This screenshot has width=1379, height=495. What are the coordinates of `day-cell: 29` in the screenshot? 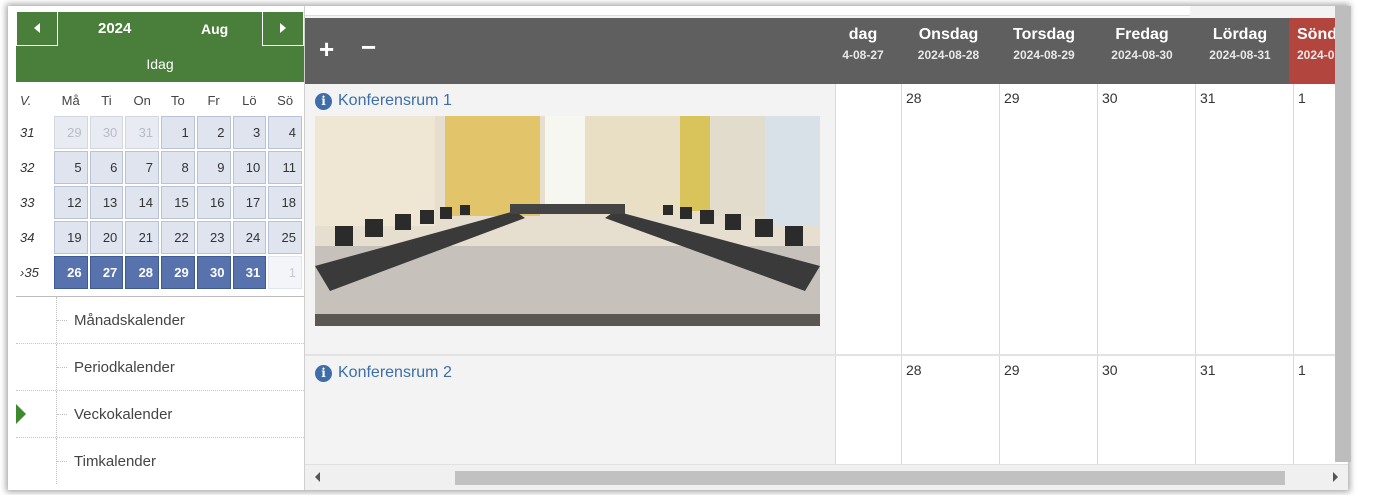 It's located at (70, 132).